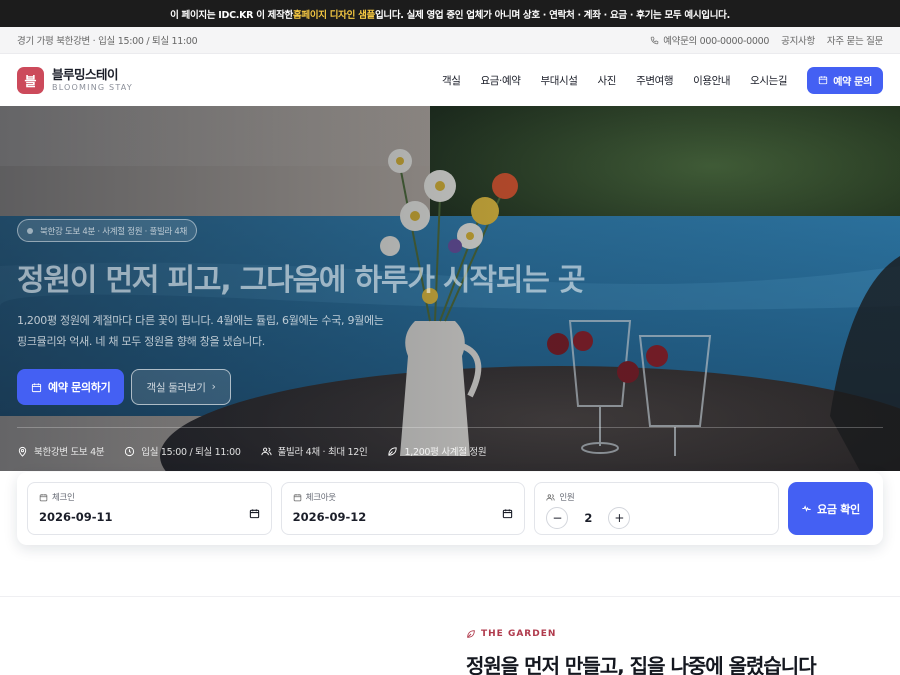 This screenshot has width=900, height=675. I want to click on check-rates-button: 요금 확인, so click(831, 508).